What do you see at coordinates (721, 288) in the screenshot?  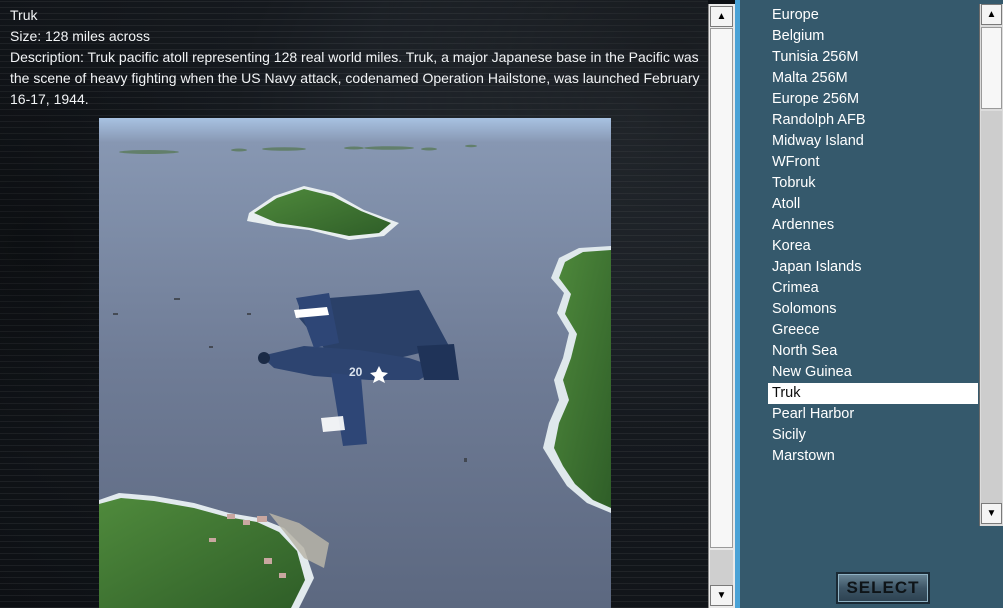 I see `scroll-thumb` at bounding box center [721, 288].